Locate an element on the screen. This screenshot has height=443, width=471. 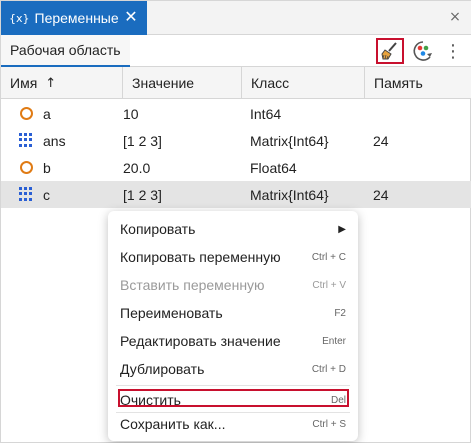
menu-item-shortcut: Ctrl + V is located at coordinates (329, 285).